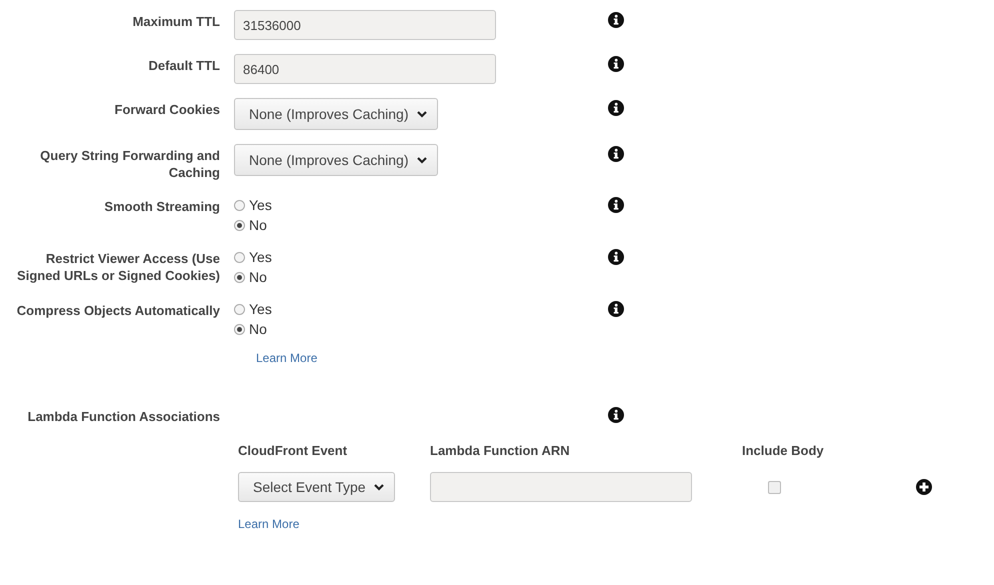 The image size is (994, 585). Describe the element at coordinates (561, 487) in the screenshot. I see `input-field` at that location.